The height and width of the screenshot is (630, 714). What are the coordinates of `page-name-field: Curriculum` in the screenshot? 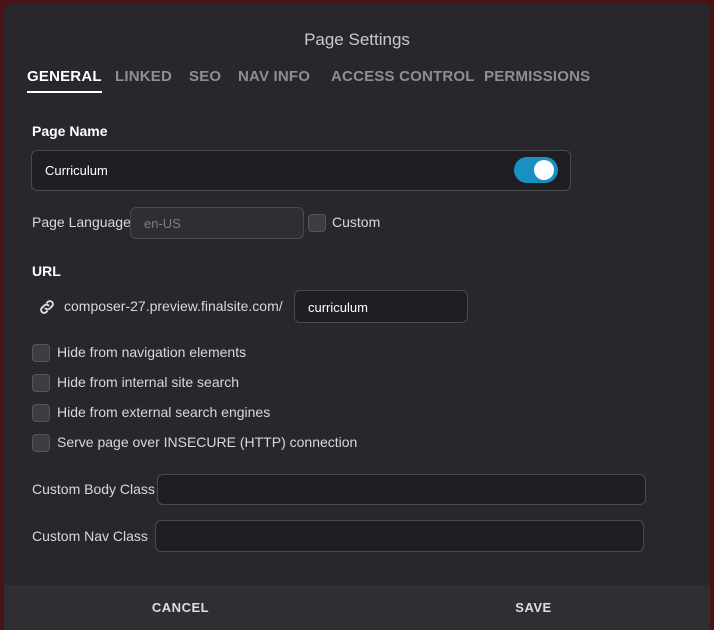 It's located at (301, 170).